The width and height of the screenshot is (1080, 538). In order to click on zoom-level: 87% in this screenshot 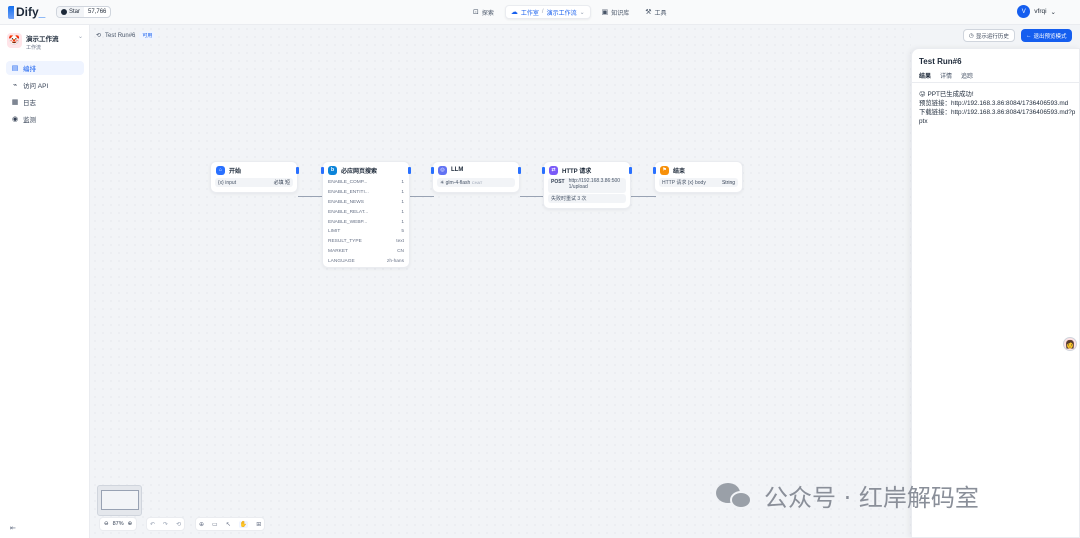, I will do `click(118, 524)`.